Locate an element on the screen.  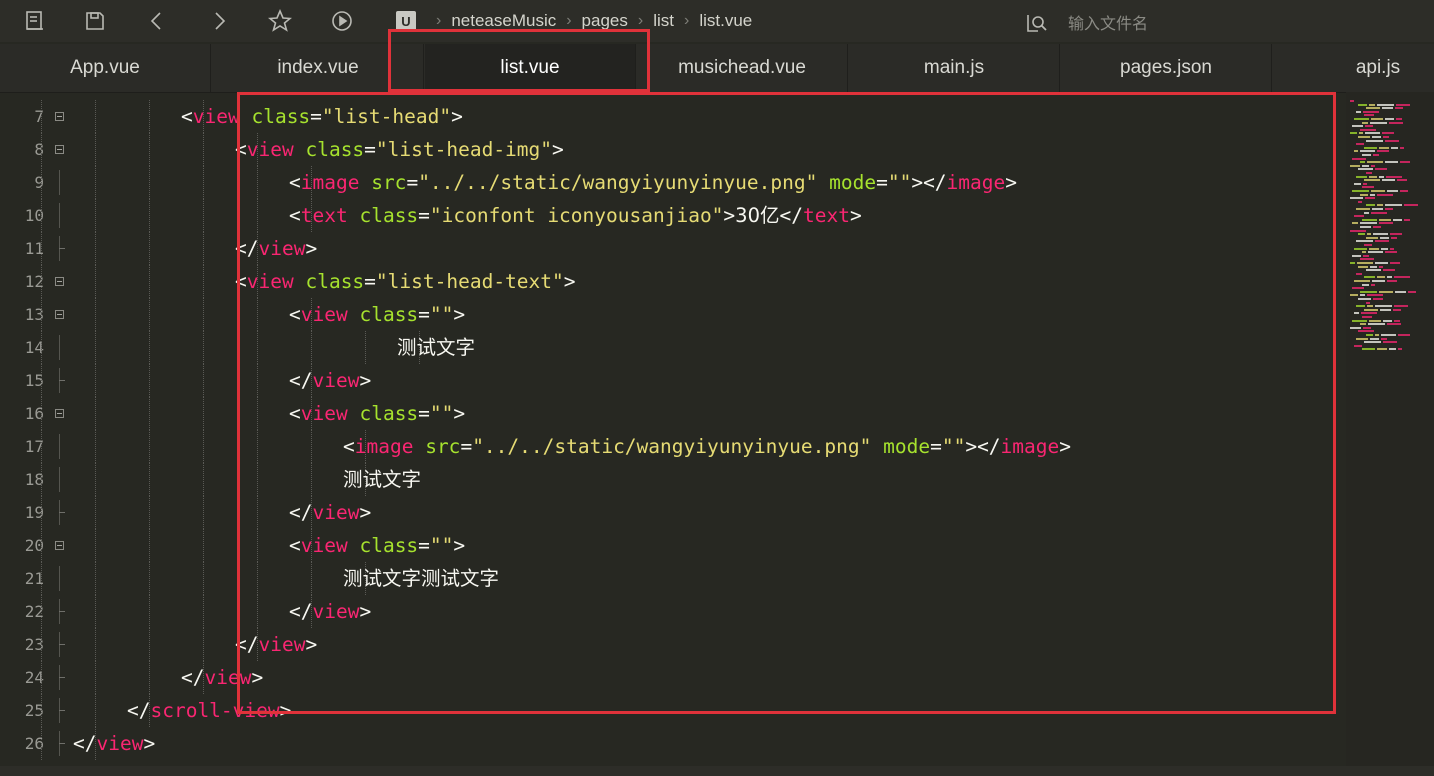
line-number: 13 is located at coordinates (34, 314).